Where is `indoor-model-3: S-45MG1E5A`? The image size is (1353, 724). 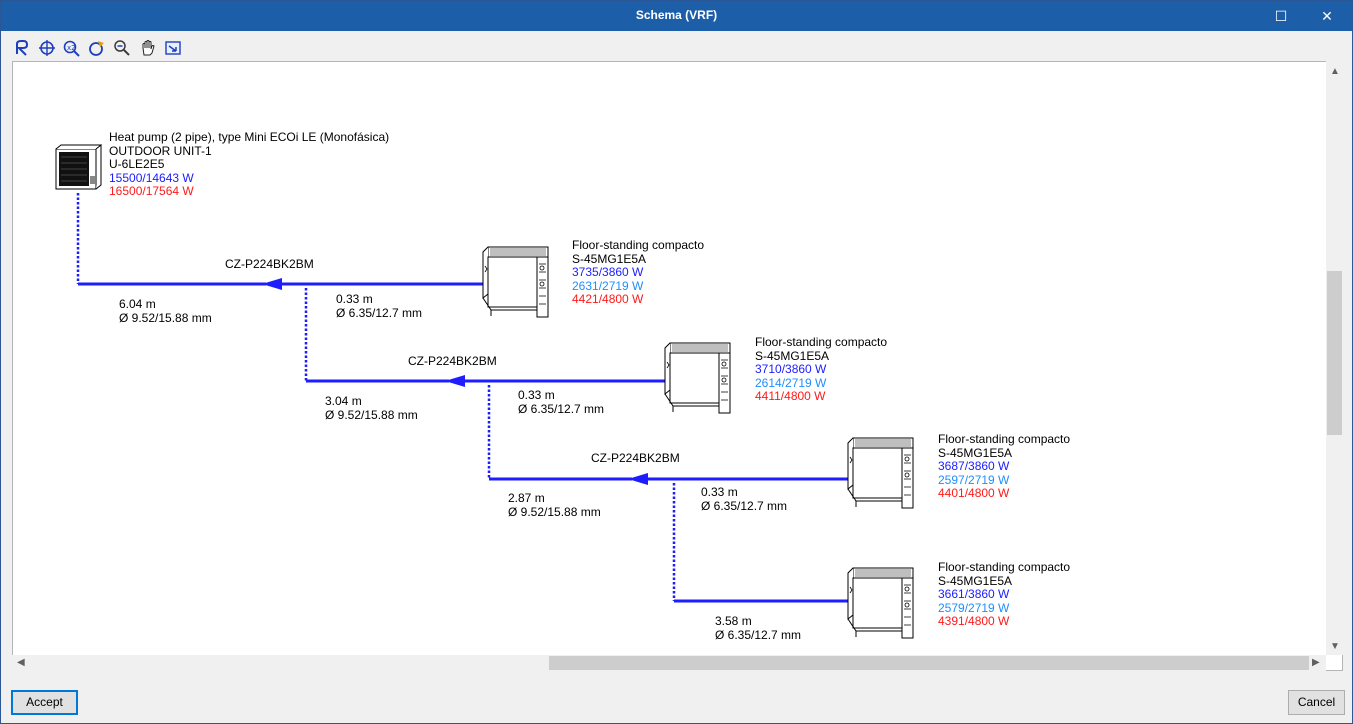 indoor-model-3: S-45MG1E5A is located at coordinates (975, 452).